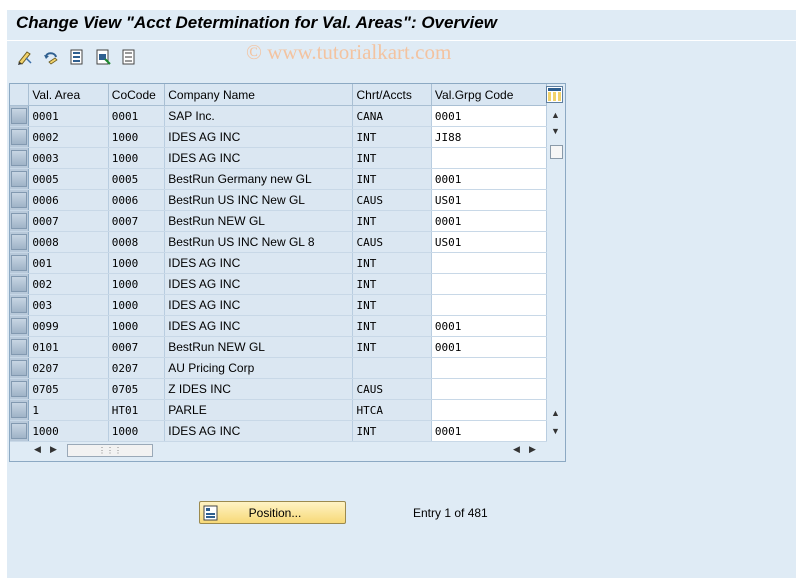 The width and height of the screenshot is (796, 578). Describe the element at coordinates (77, 57) in the screenshot. I see `select-all-button` at that location.